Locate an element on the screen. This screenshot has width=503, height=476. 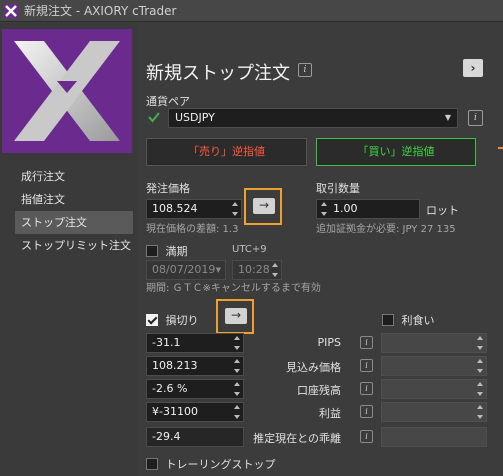
app-logo-icon is located at coordinates (11, 10).